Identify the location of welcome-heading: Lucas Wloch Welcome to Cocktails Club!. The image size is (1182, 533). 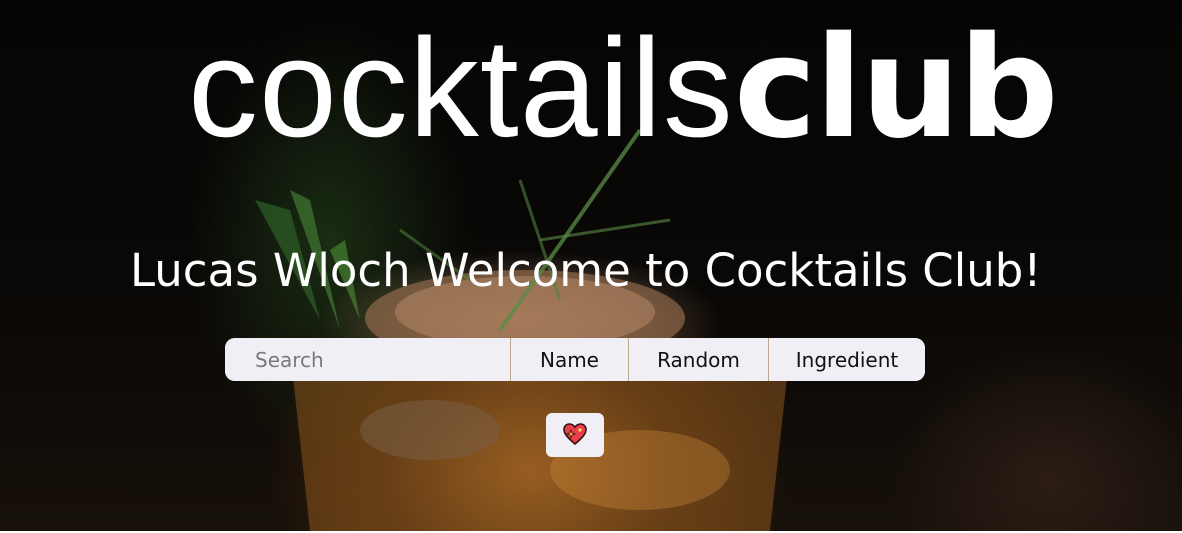
(586, 270).